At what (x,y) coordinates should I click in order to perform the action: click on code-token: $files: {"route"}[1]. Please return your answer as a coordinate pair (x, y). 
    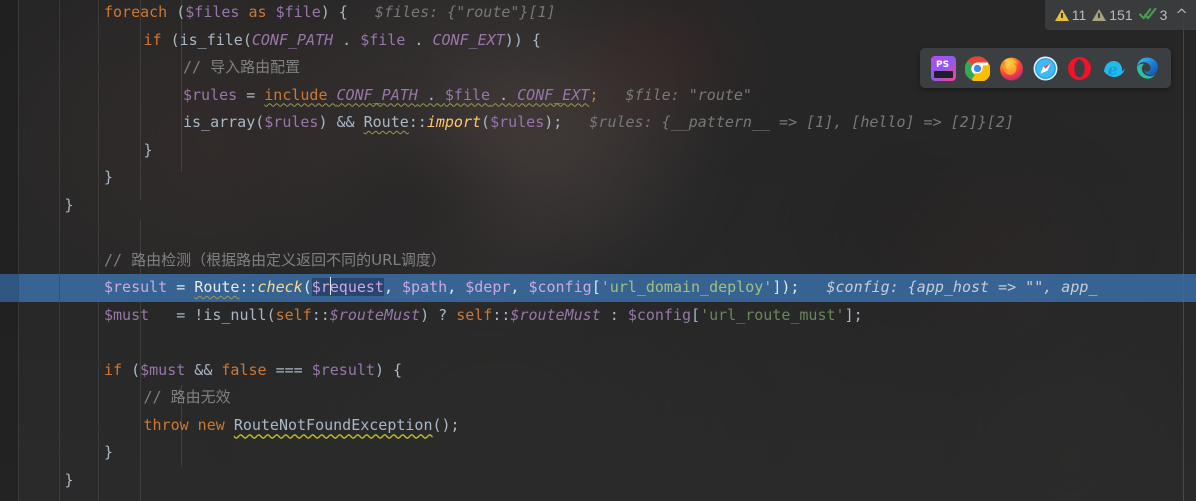
    Looking at the image, I should click on (451, 12).